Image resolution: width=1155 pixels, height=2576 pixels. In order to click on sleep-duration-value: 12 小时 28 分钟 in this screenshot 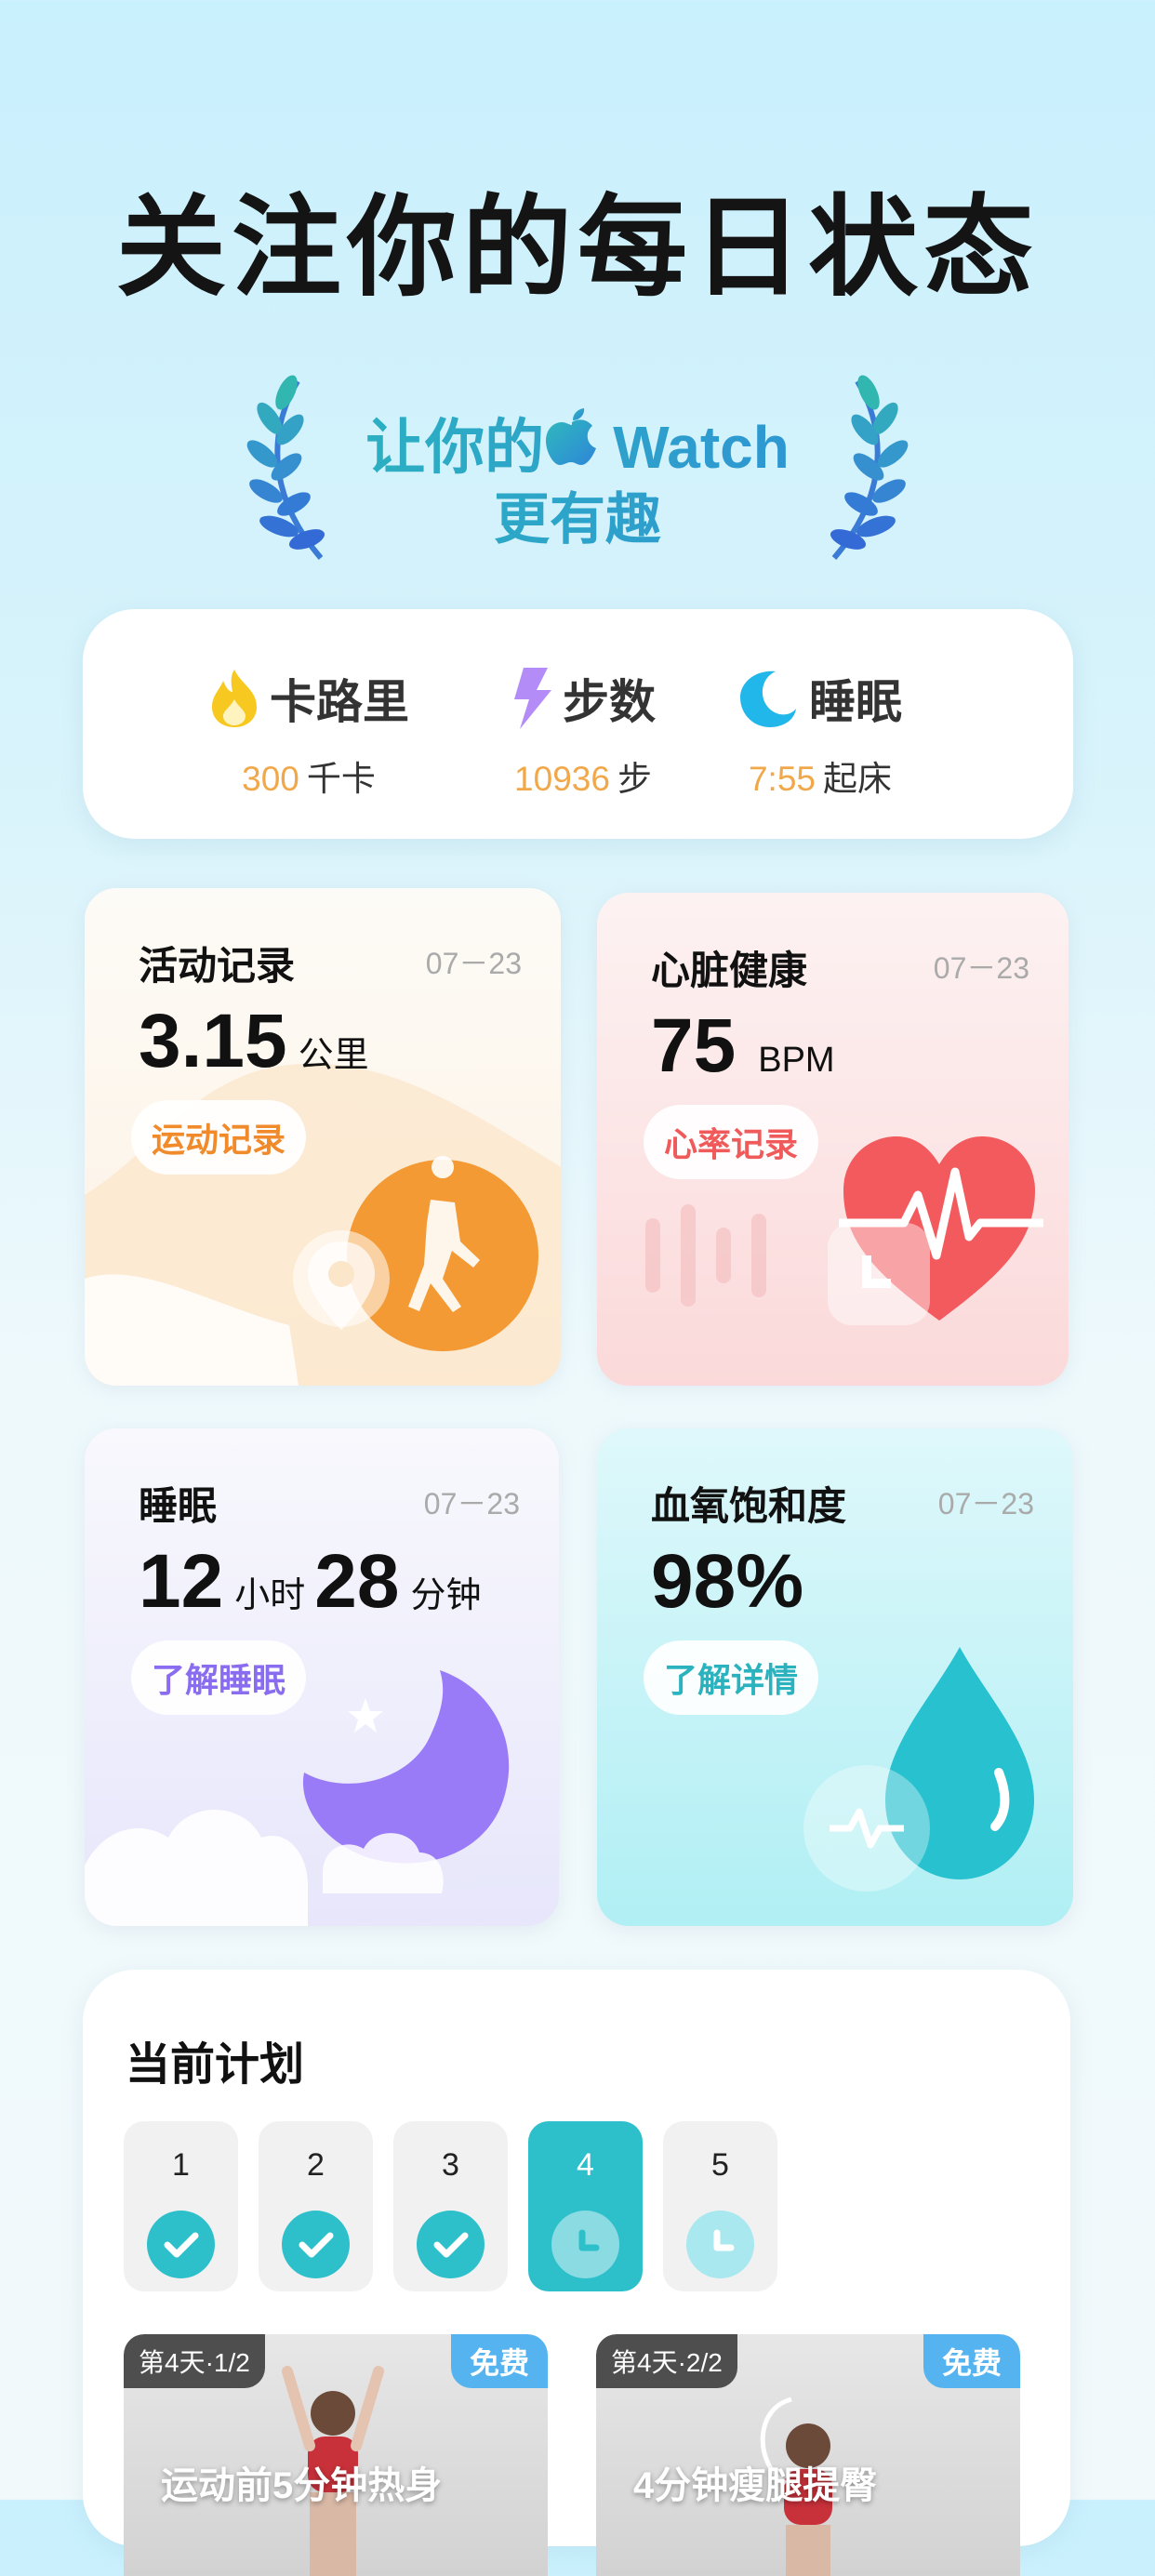, I will do `click(310, 1582)`.